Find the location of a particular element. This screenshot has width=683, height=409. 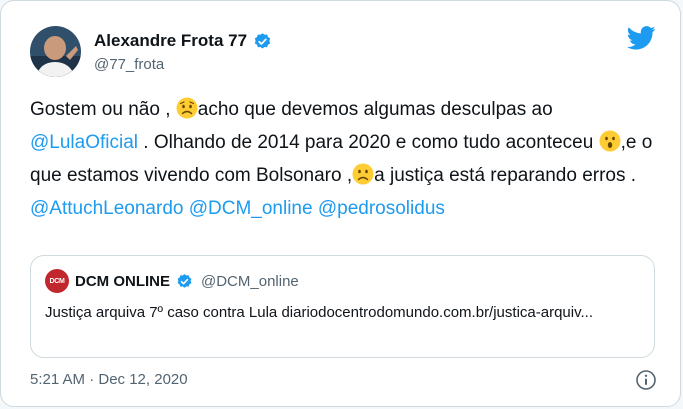

author-name-row: Alexandre Frota 77 is located at coordinates (183, 41).